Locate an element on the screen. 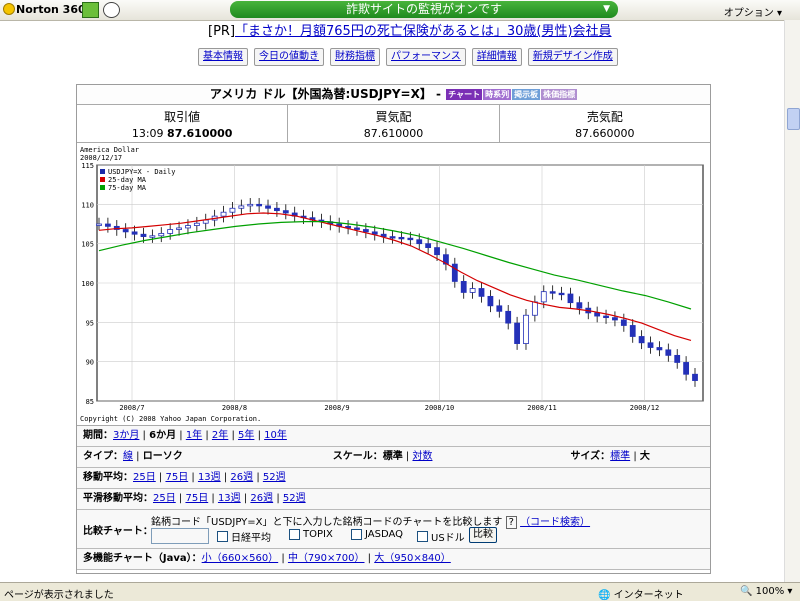 This screenshot has width=800, height=601. option-selected: 6か月 is located at coordinates (163, 435).